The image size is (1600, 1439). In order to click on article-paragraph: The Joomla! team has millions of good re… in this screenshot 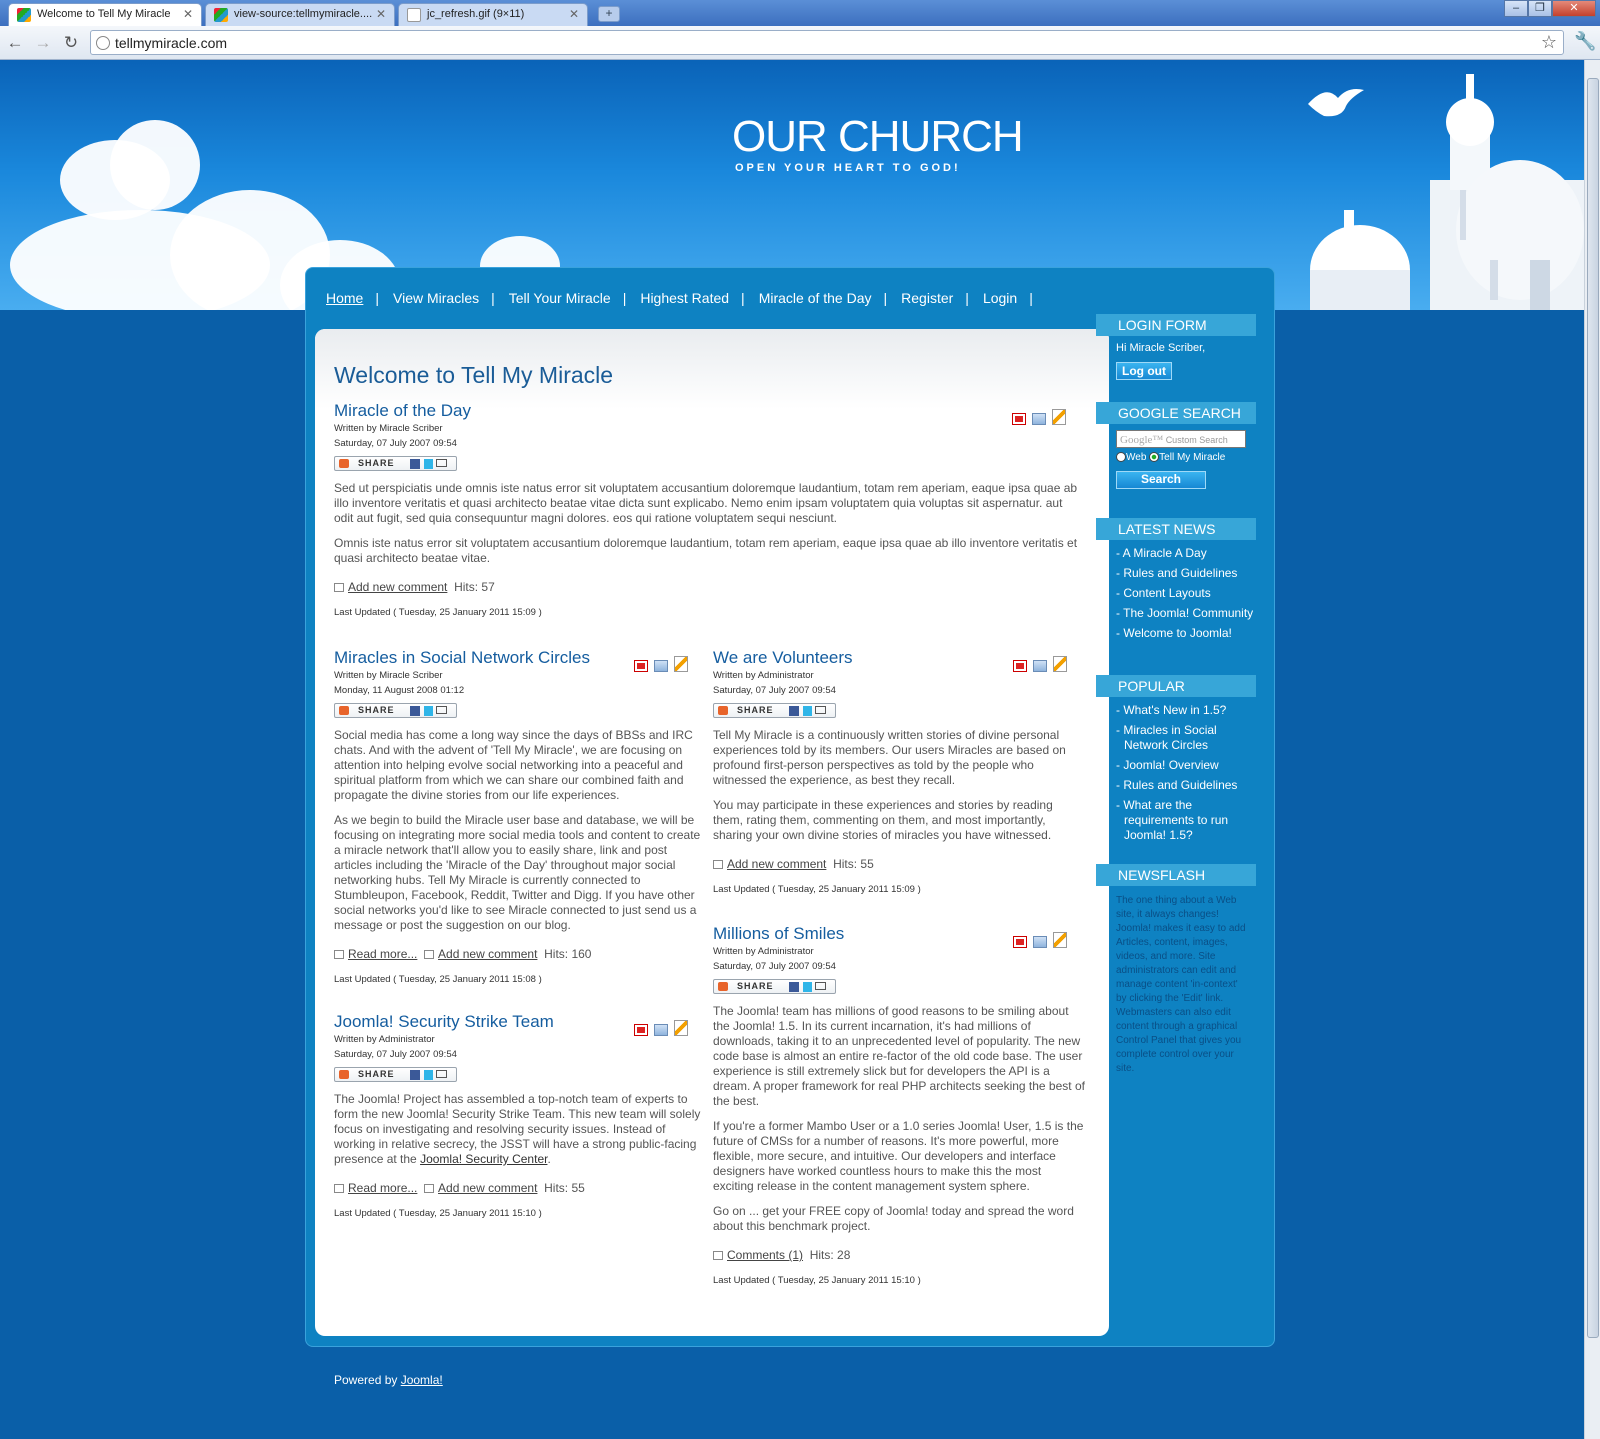, I will do `click(899, 1056)`.